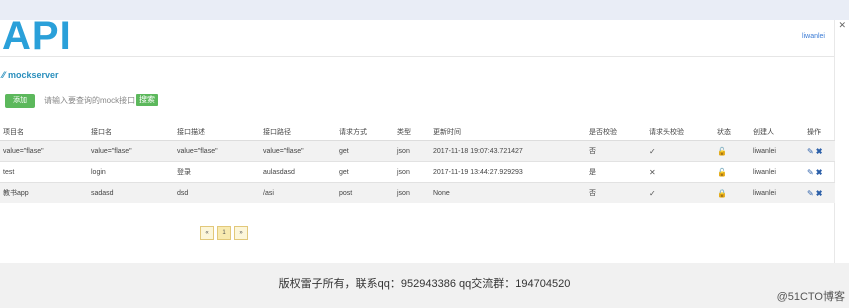 The width and height of the screenshot is (849, 308). I want to click on footer: 版权雷子所有，联系qq：952943386 qq交流群：194704520, so click(424, 285).